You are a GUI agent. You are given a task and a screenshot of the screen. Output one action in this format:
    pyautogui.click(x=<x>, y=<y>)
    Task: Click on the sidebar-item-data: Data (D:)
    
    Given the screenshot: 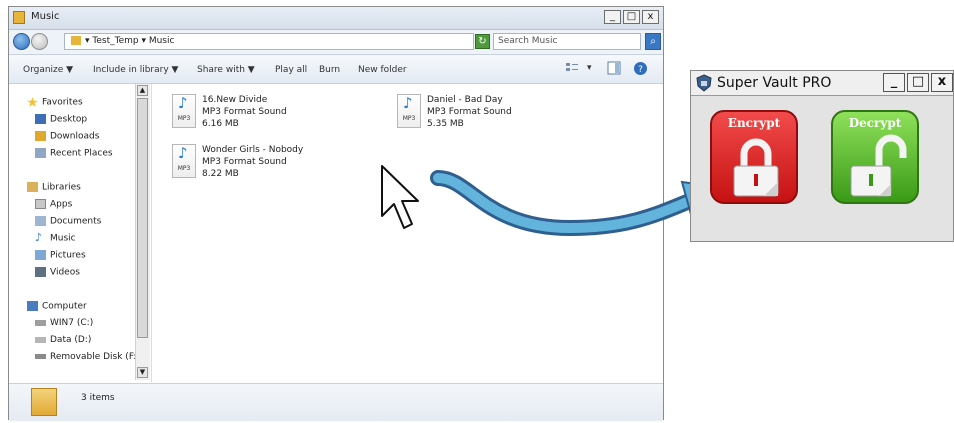 What is the action you would take?
    pyautogui.click(x=63, y=340)
    